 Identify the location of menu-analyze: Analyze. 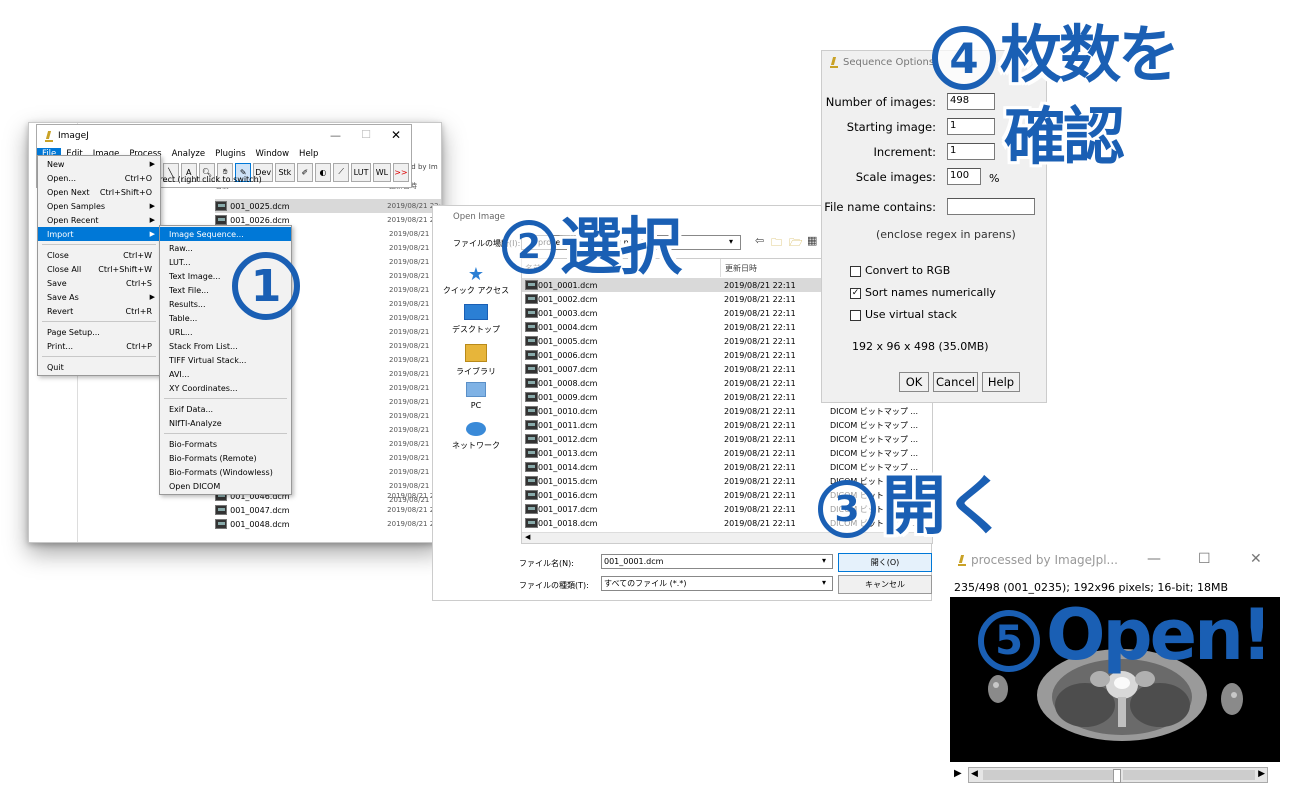
(189, 154).